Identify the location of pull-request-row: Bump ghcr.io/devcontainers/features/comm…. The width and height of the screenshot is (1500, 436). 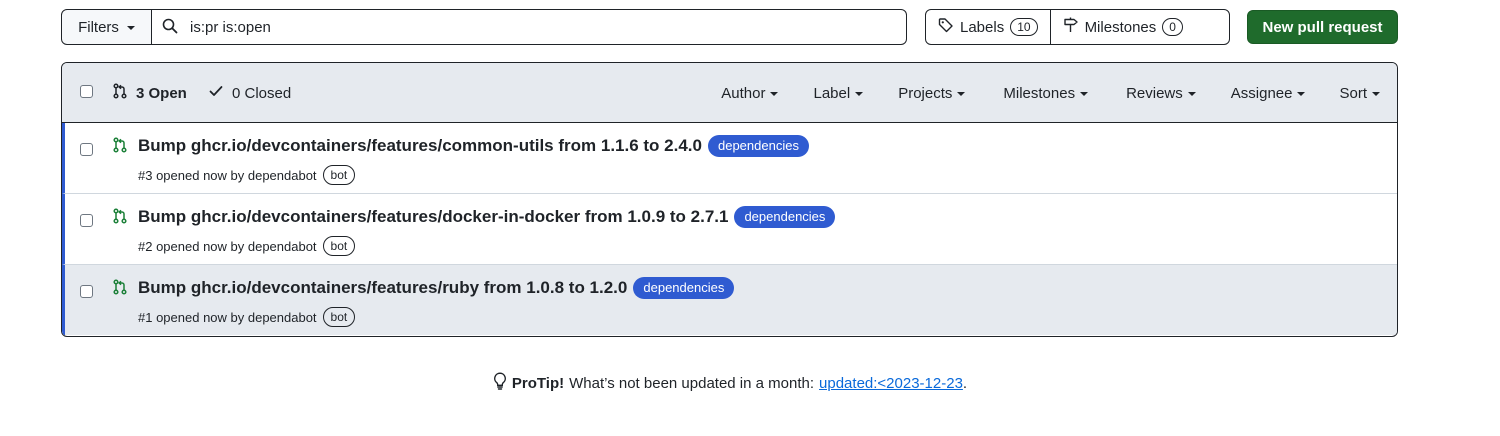
(729, 158).